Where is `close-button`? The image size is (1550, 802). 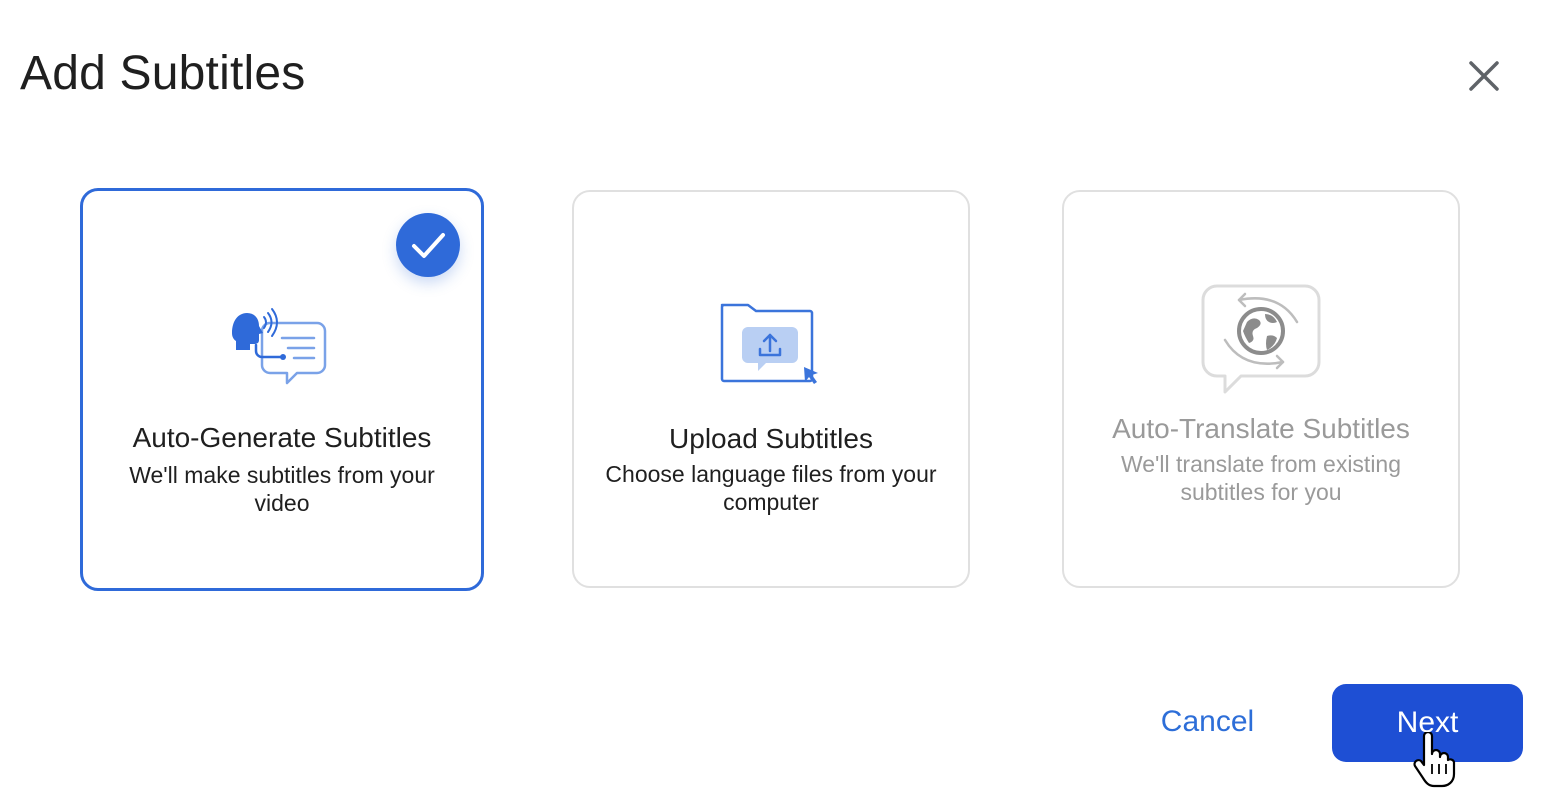 close-button is located at coordinates (1484, 76).